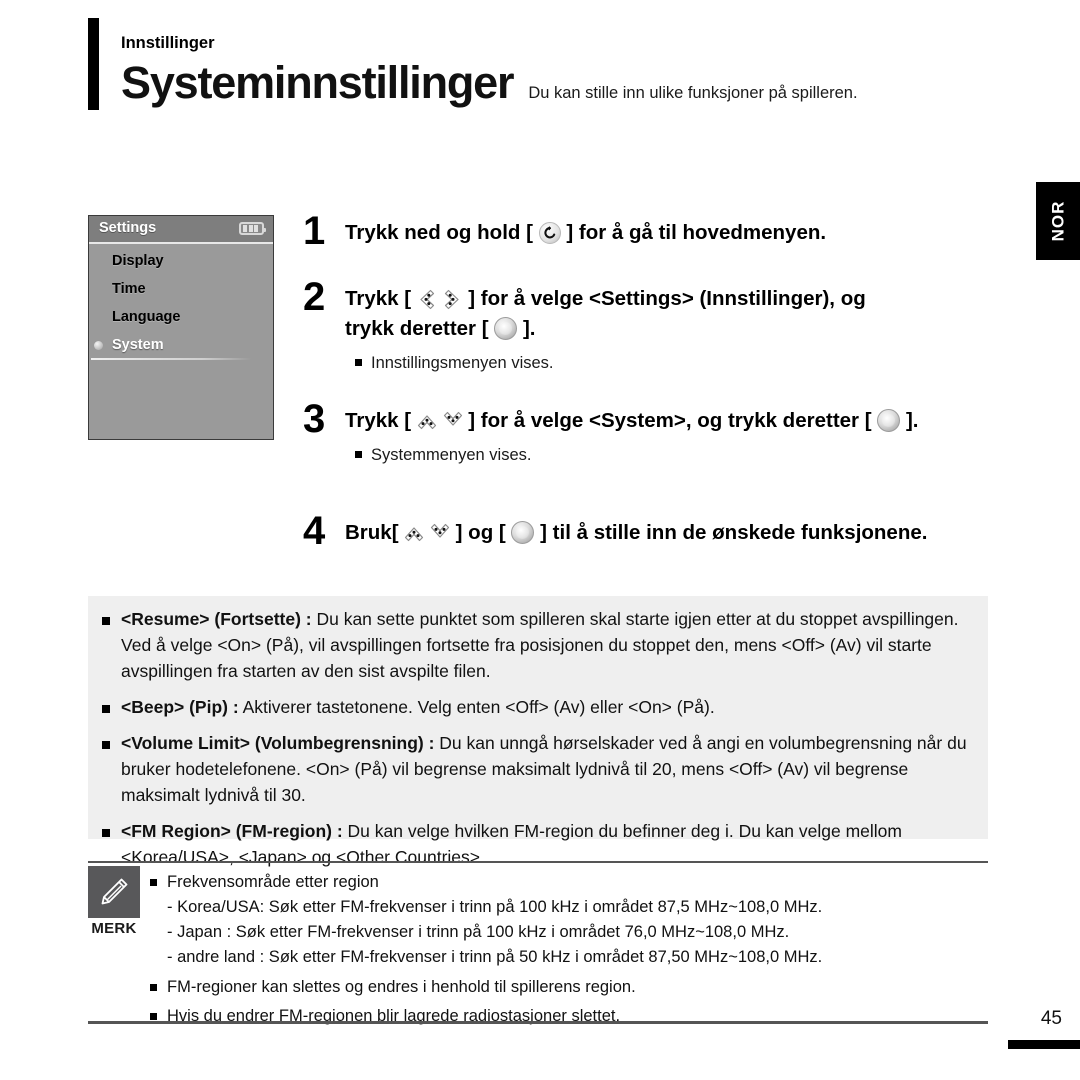  Describe the element at coordinates (538, 1022) in the screenshot. I see `footer-divider` at that location.